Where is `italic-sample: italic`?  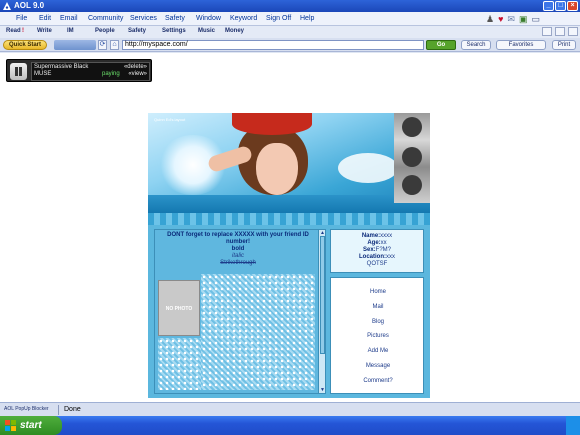 italic-sample: italic is located at coordinates (237, 256).